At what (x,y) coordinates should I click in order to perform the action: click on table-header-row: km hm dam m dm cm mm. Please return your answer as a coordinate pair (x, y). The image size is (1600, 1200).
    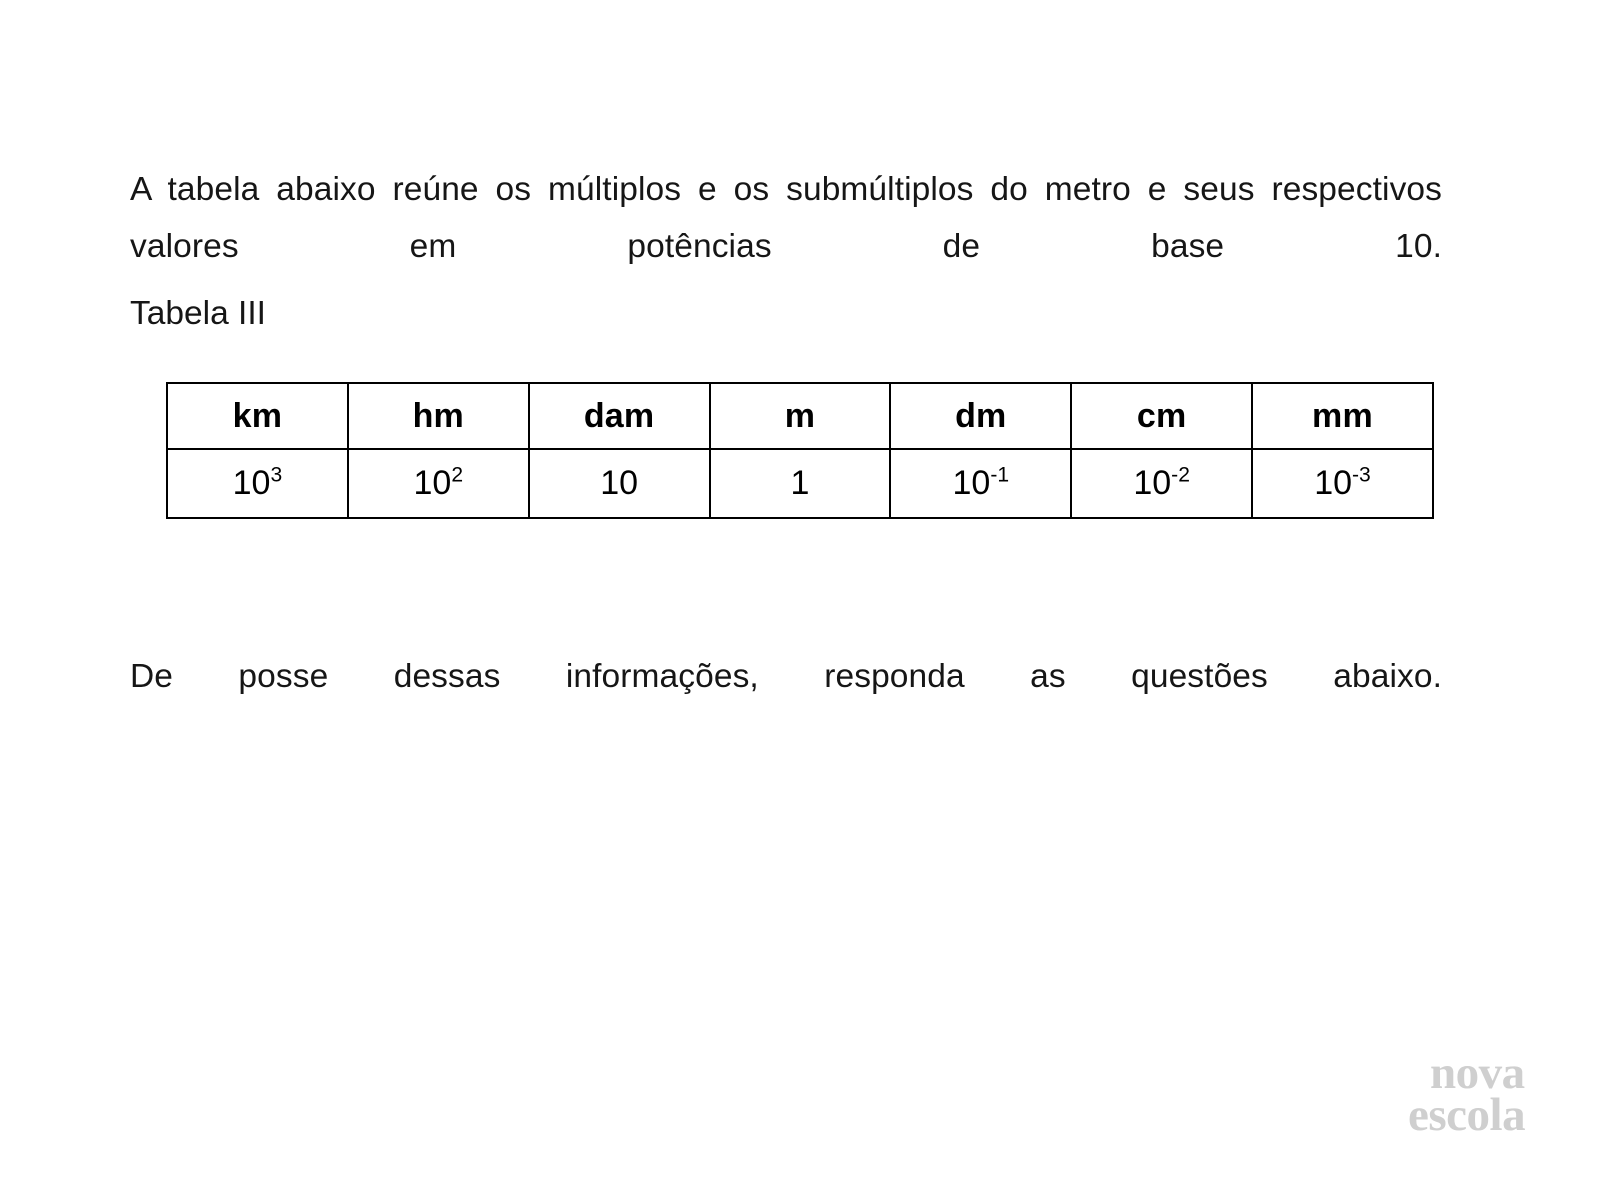
    Looking at the image, I should click on (800, 416).